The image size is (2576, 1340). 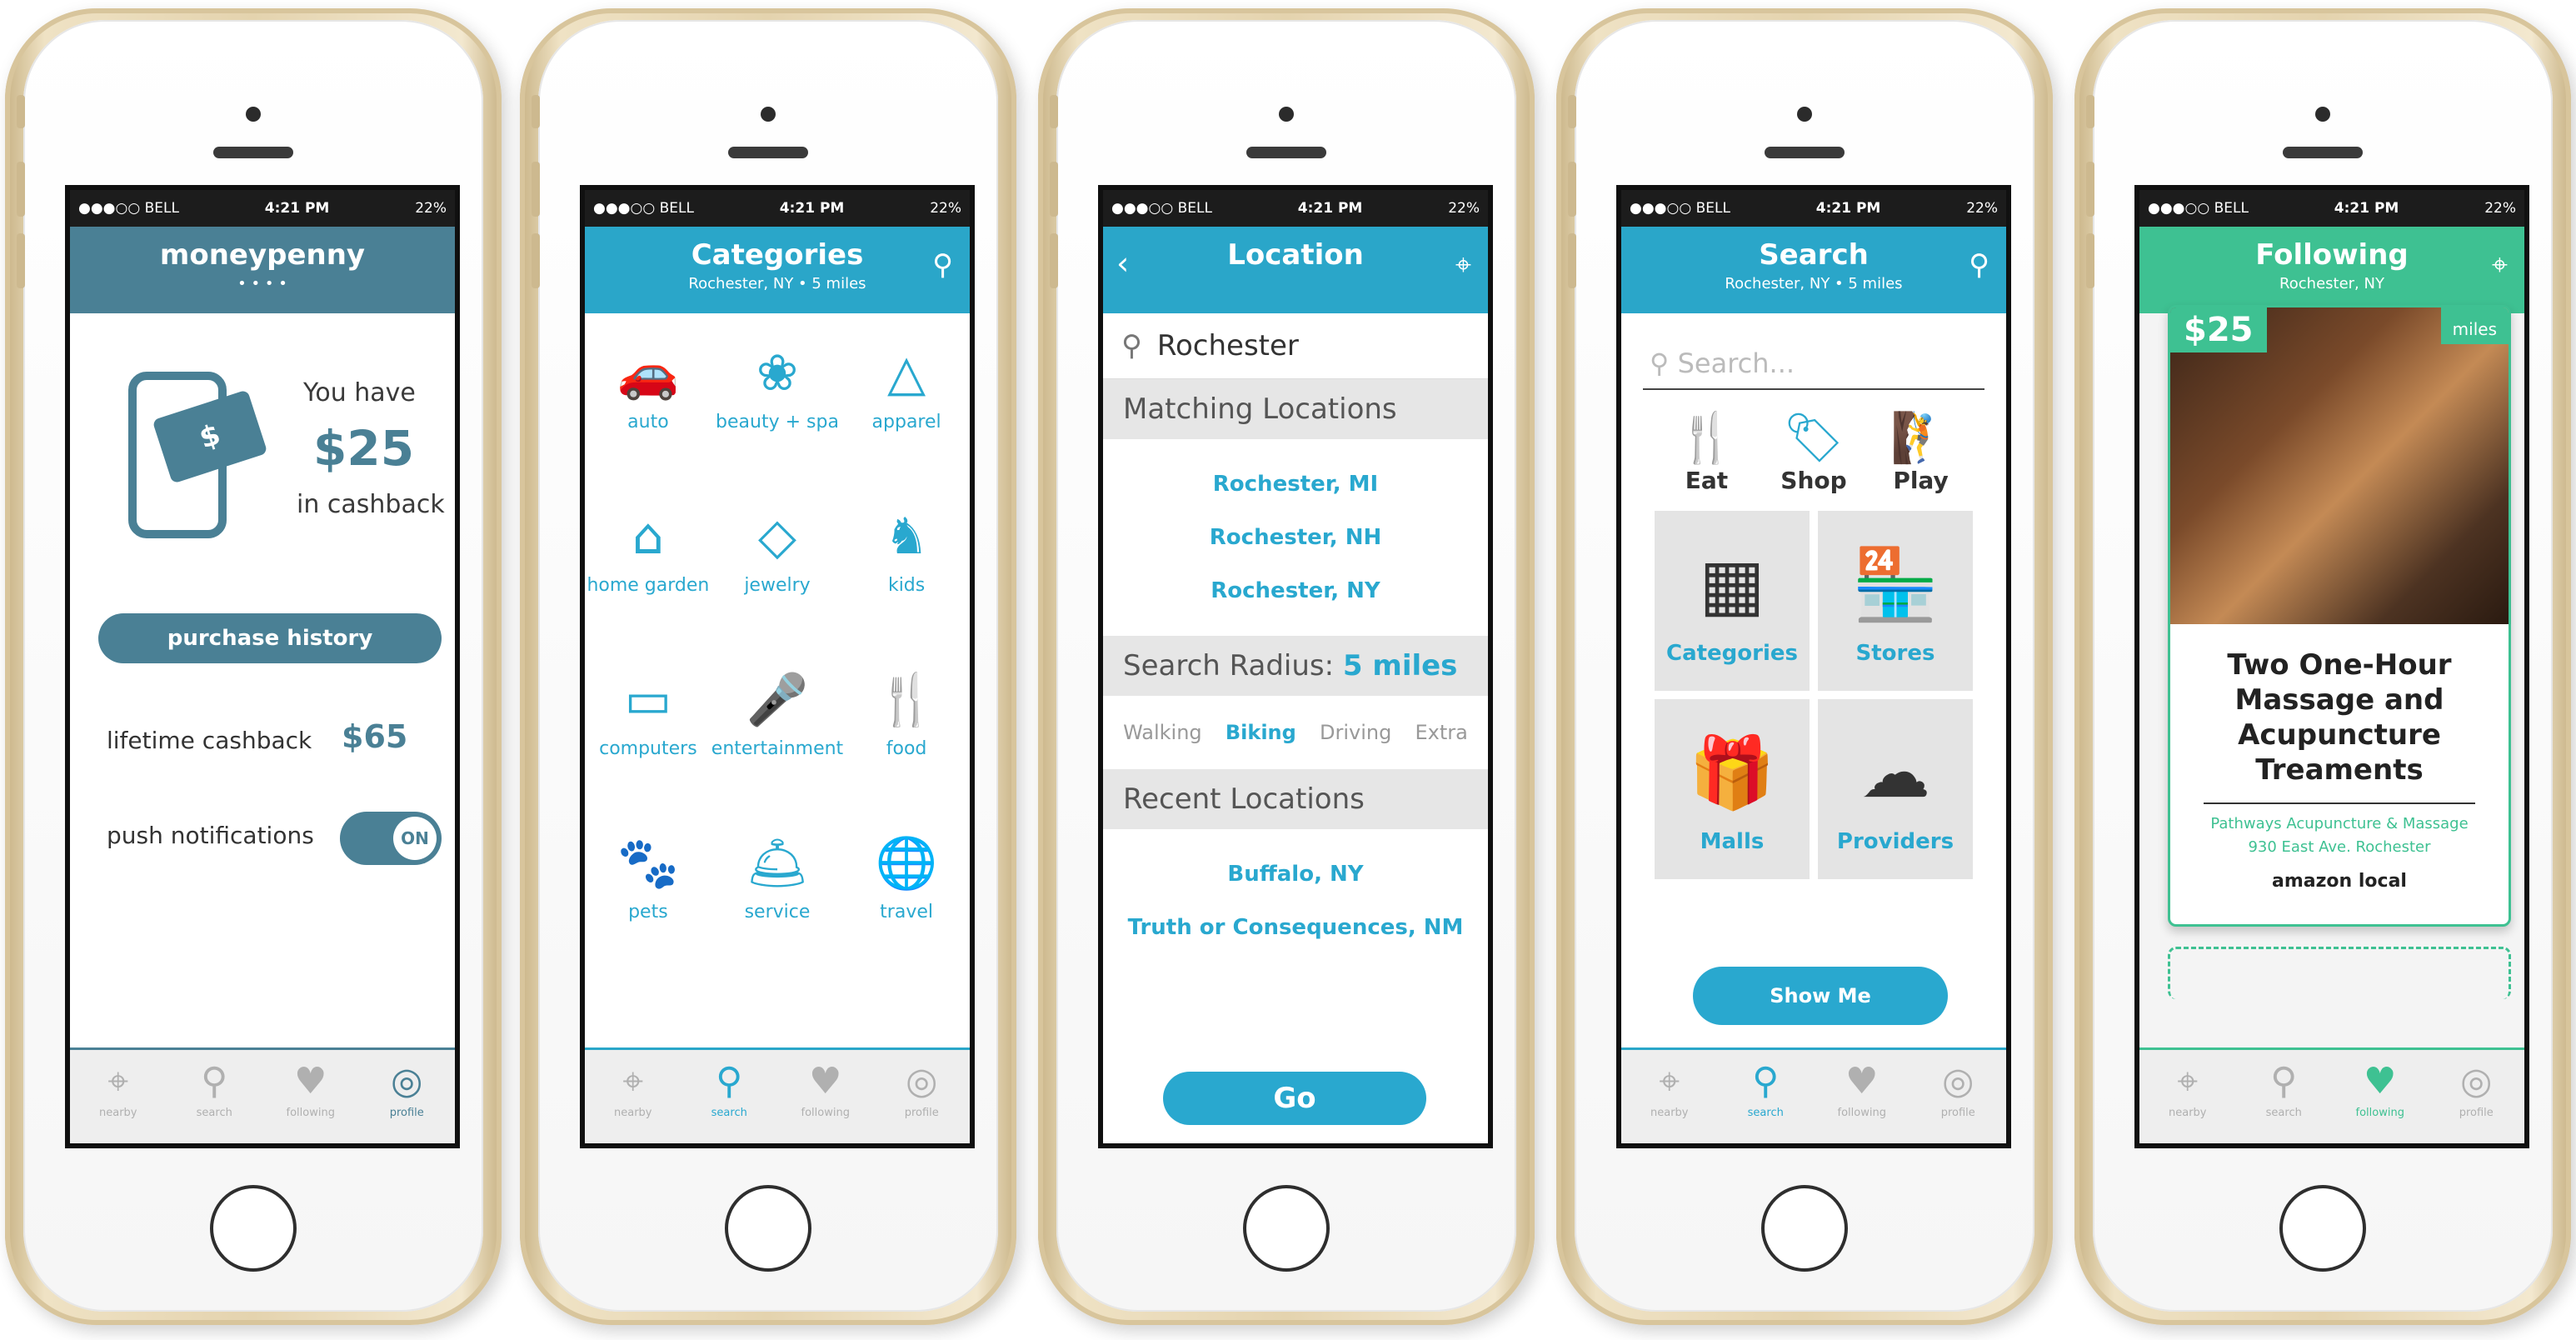 I want to click on radius-label: Search Radius:, so click(x=1229, y=665).